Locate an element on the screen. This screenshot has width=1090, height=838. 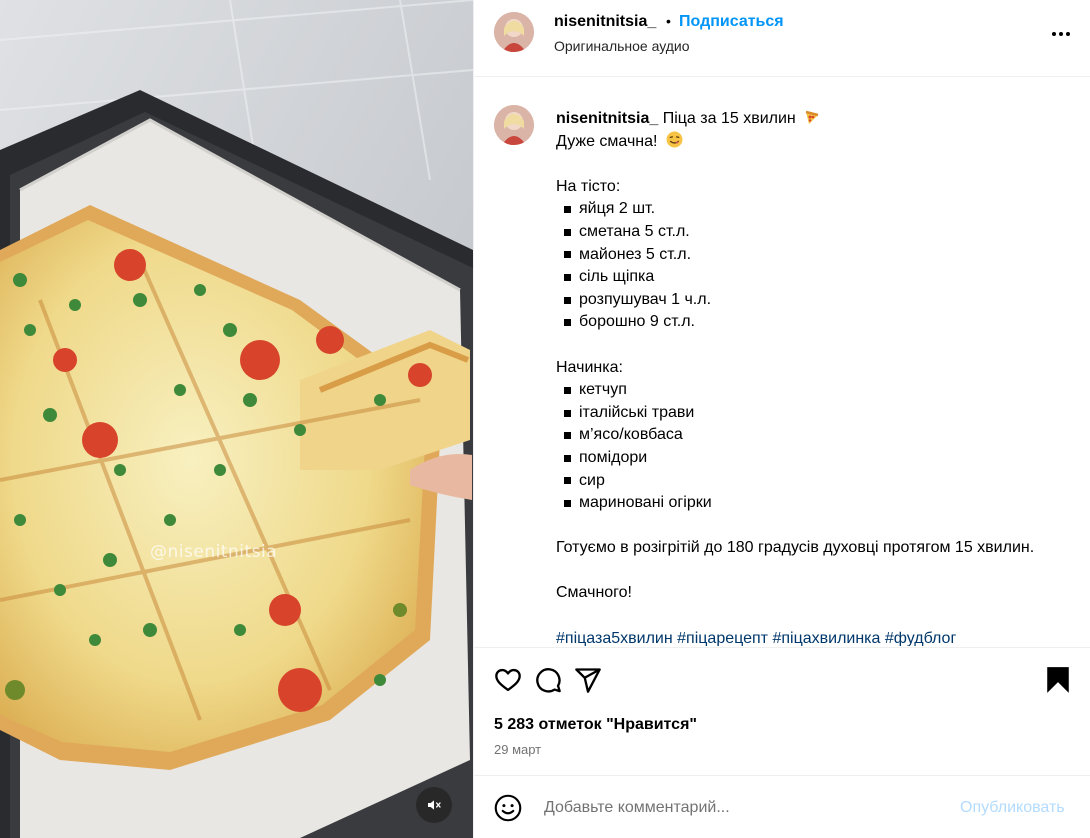
follow-button: Подписаться is located at coordinates (731, 22).